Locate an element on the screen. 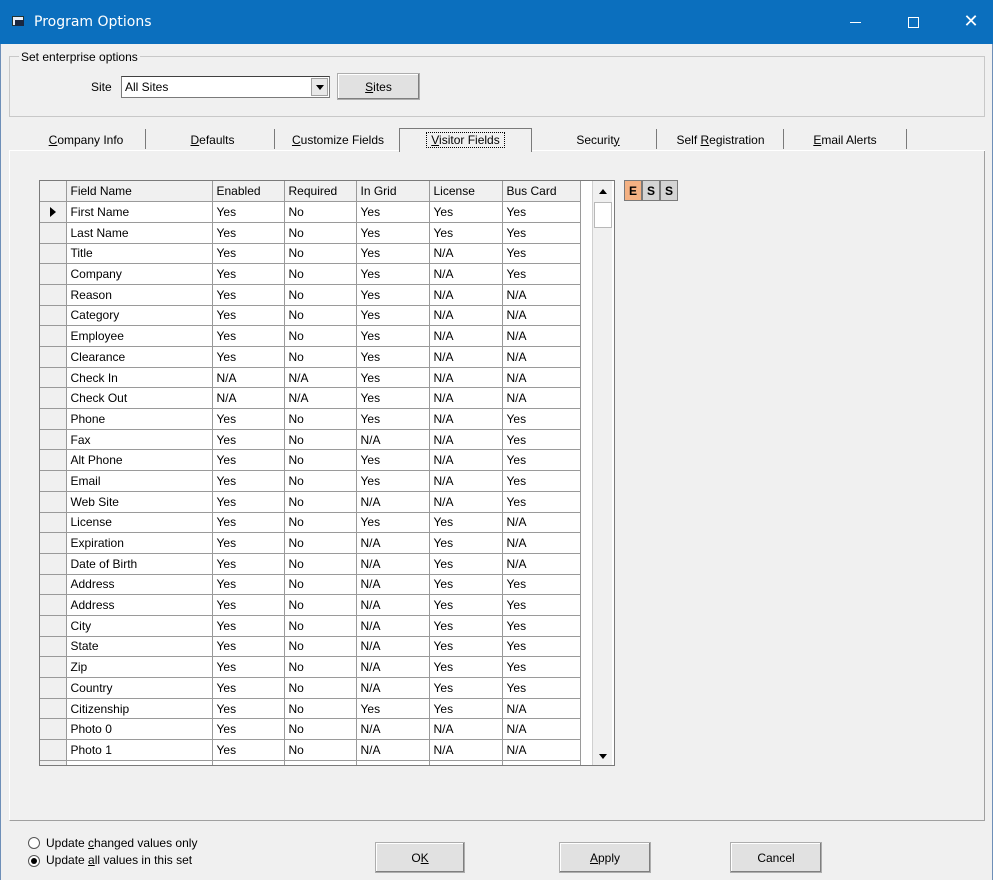 The width and height of the screenshot is (993, 880). column-header-required: Required is located at coordinates (320, 192).